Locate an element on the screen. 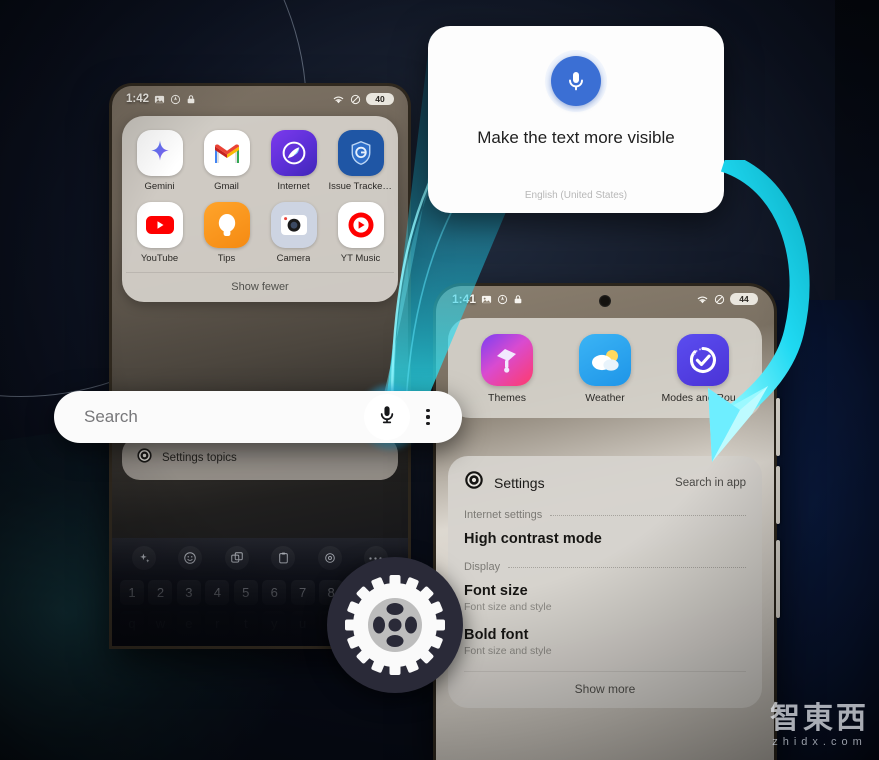  setting-item-title: Font size is located at coordinates (496, 591).